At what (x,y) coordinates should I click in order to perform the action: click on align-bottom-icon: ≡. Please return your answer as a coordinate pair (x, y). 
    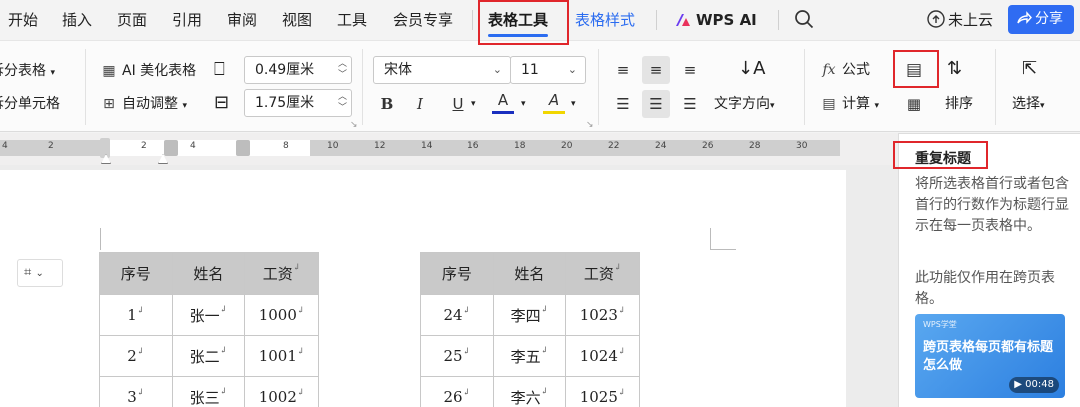
    Looking at the image, I should click on (690, 70).